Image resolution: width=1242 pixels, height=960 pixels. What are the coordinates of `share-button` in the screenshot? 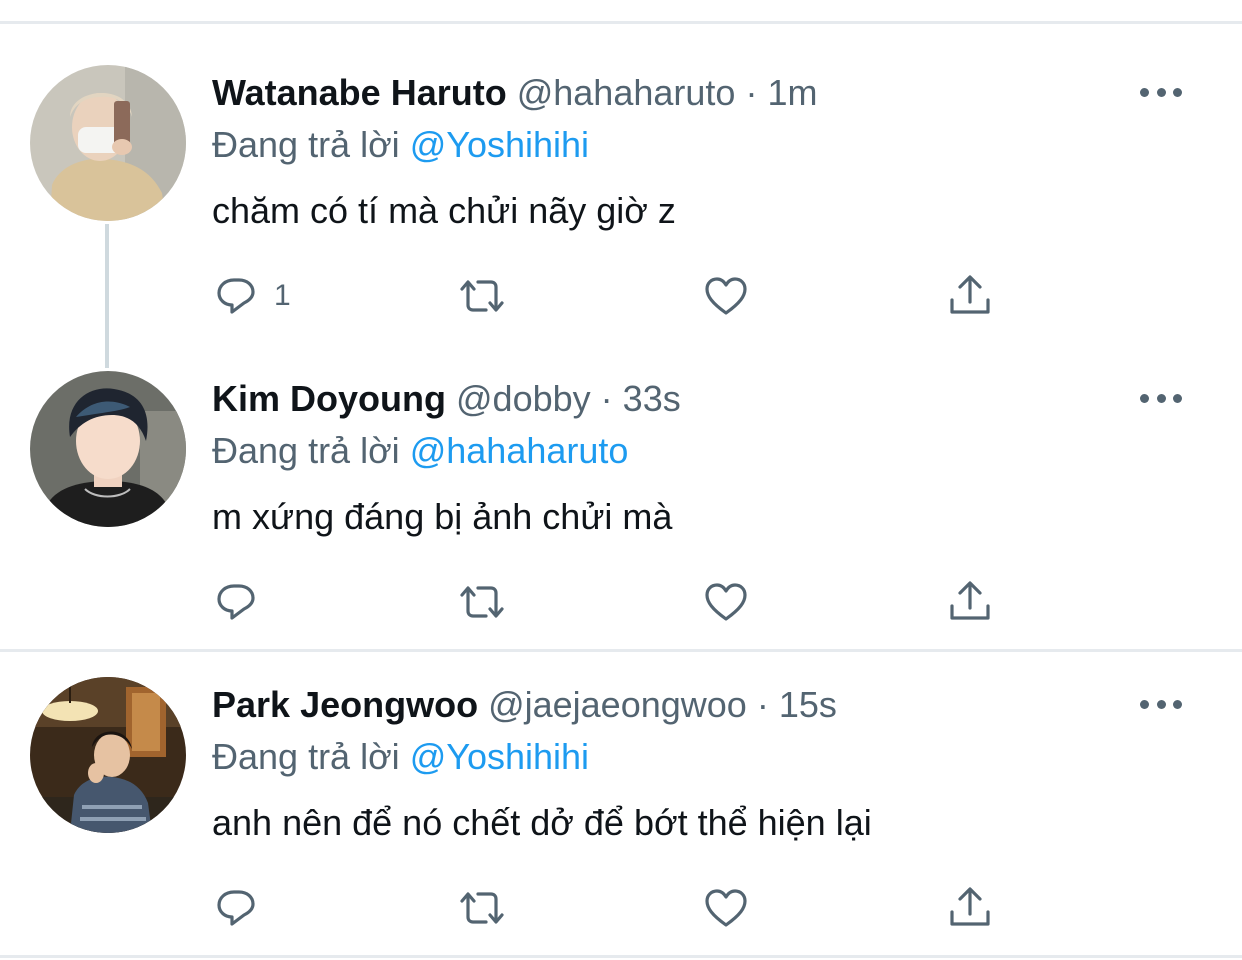 It's located at (970, 908).